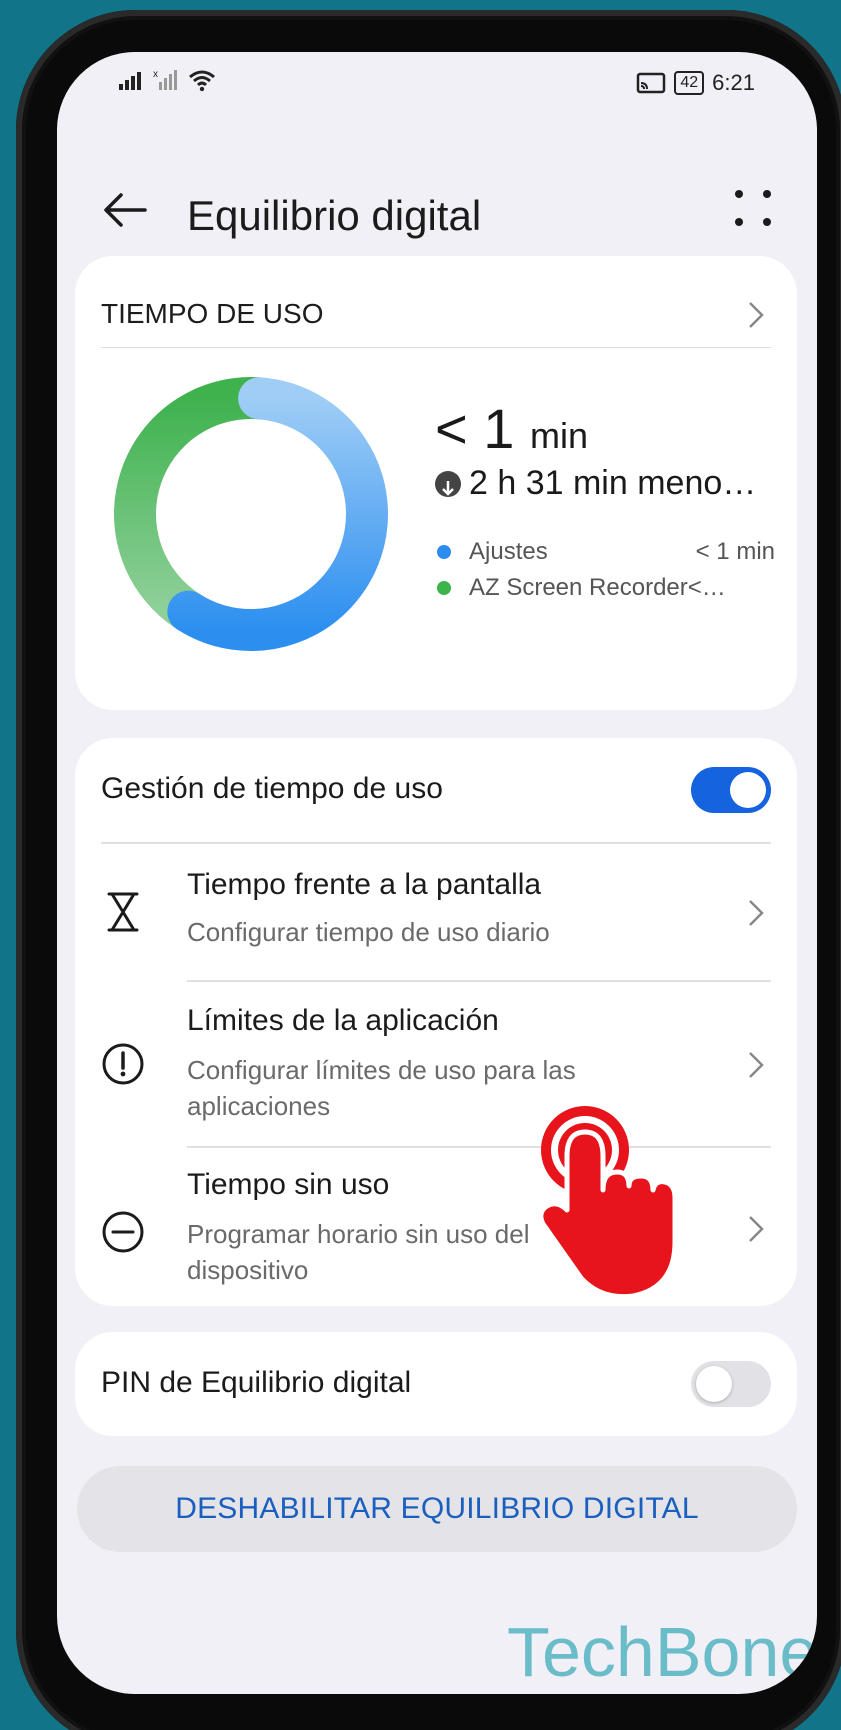 The image size is (841, 1730). What do you see at coordinates (125, 210) in the screenshot?
I see `back-arrow-icon` at bounding box center [125, 210].